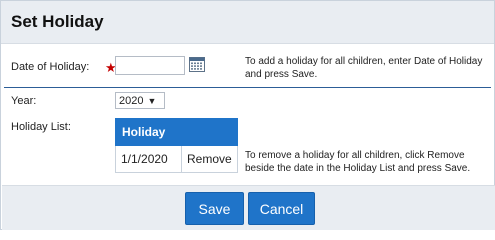 The height and width of the screenshot is (240, 495). I want to click on year-select-value: 2020, so click(131, 100).